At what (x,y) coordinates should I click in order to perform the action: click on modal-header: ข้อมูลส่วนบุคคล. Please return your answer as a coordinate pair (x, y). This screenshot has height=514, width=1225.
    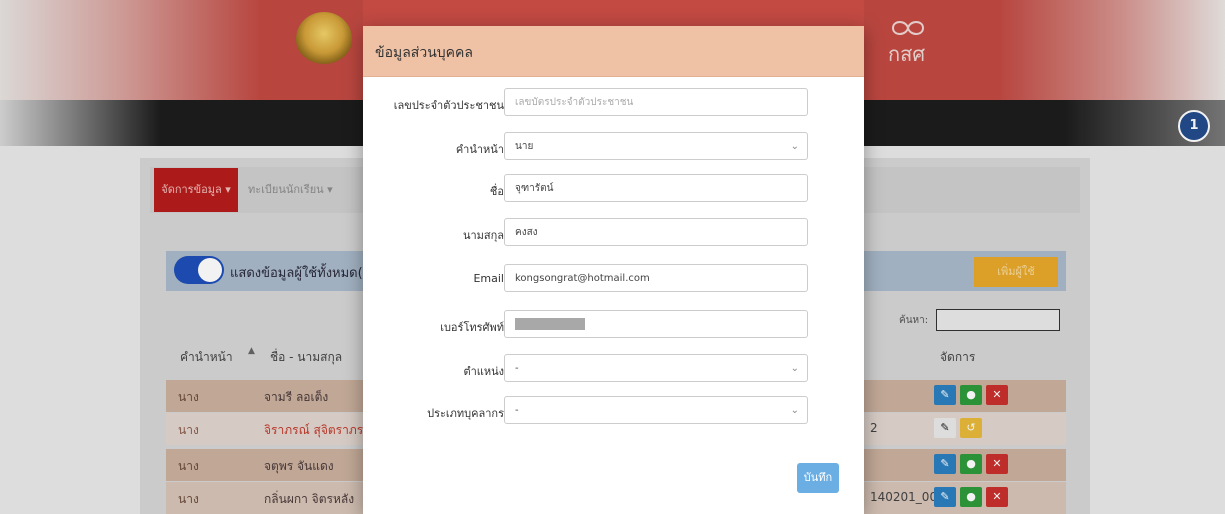
    Looking at the image, I should click on (613, 51).